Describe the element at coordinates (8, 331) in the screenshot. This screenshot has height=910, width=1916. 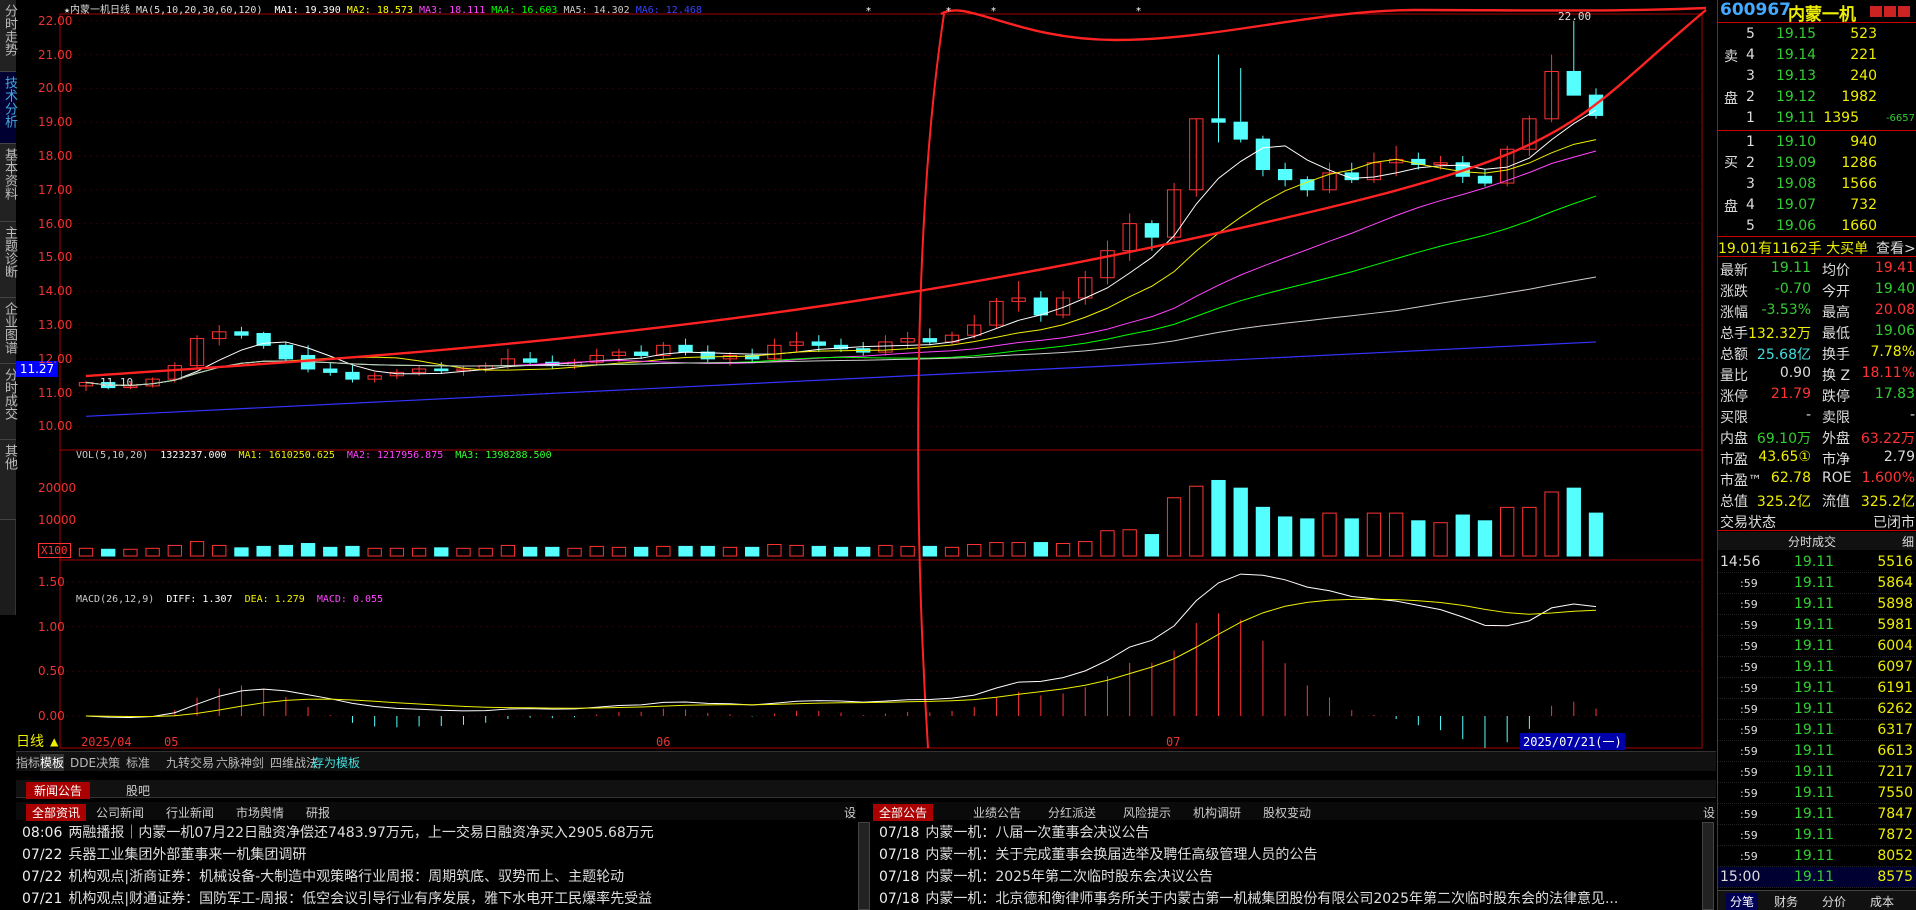
I see `left-nav-tab: 企业图谱` at that location.